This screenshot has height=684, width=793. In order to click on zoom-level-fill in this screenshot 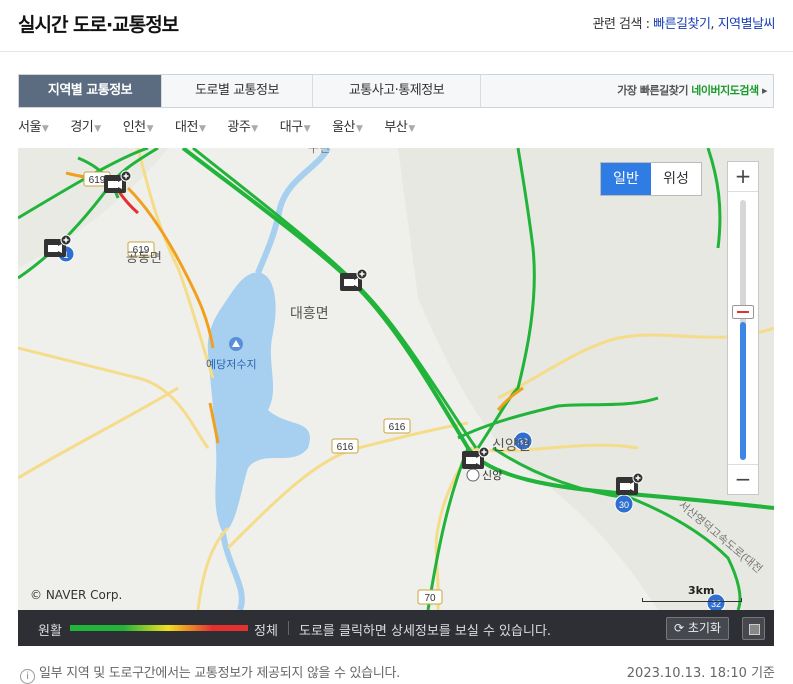, I will do `click(743, 391)`.